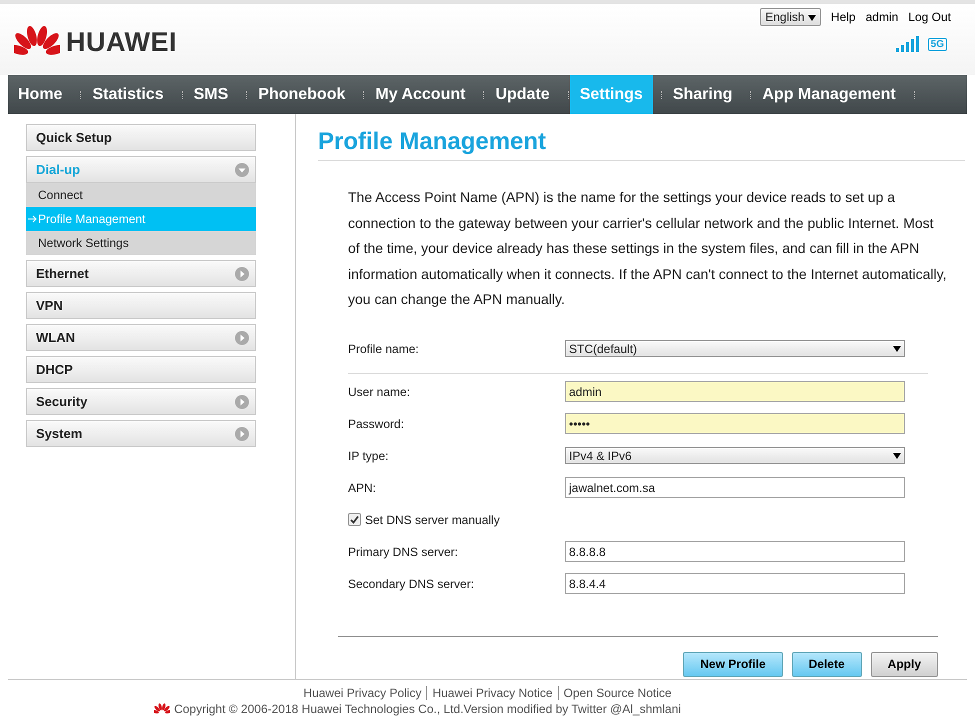 The width and height of the screenshot is (975, 720). Describe the element at coordinates (937, 44) in the screenshot. I see `network-badge: 5G` at that location.